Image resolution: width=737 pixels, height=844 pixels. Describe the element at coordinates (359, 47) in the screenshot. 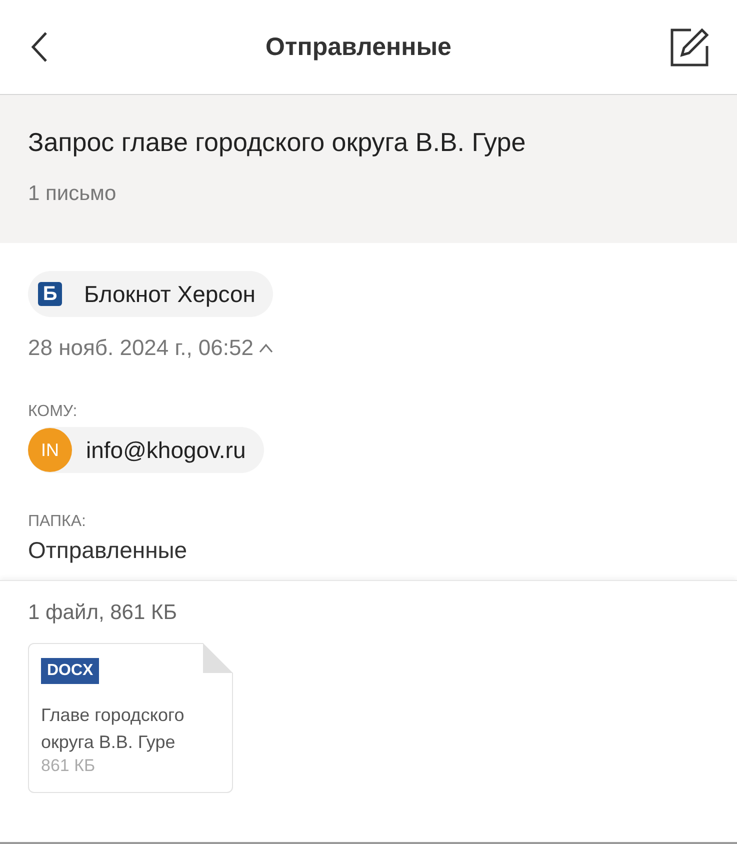

I see `header-title: Отправленные` at that location.